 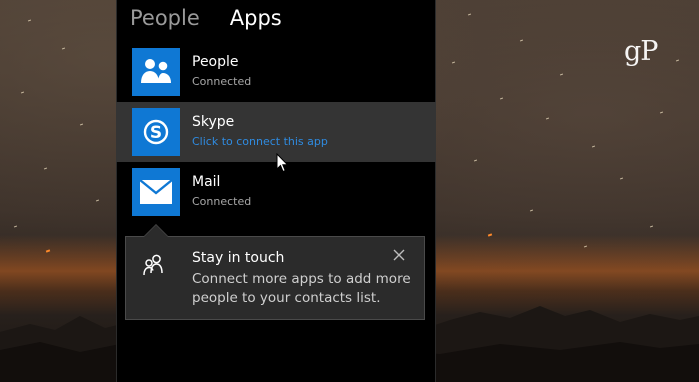 I want to click on skype-app-tile: S, so click(x=156, y=132).